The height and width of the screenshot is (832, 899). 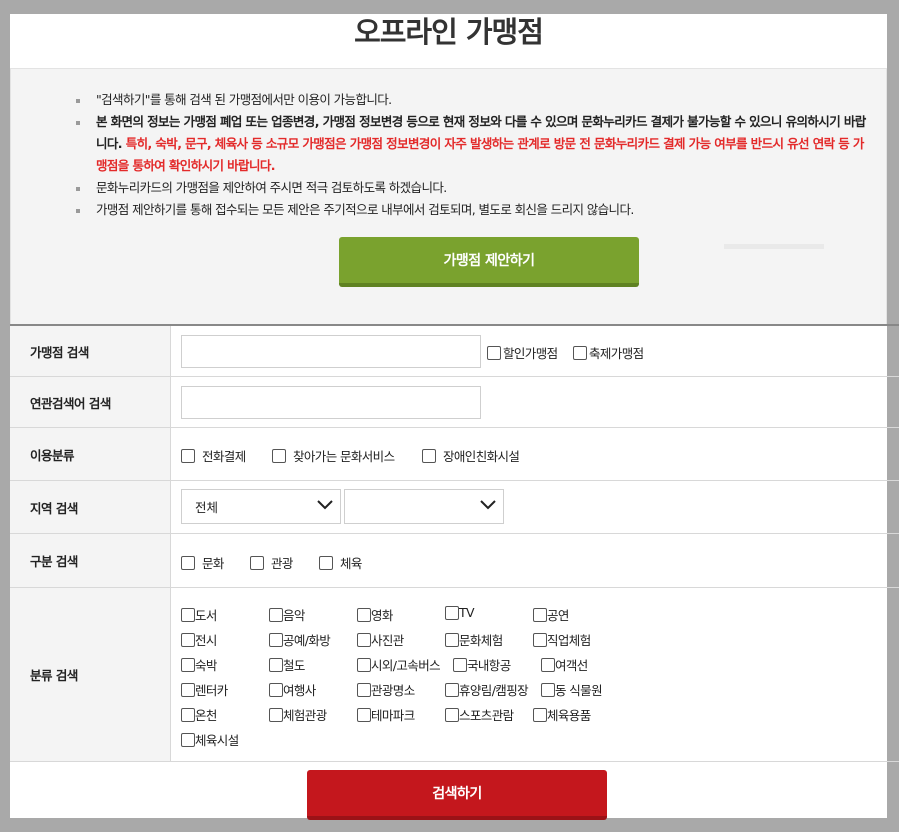 I want to click on row-field: 할인가맹점 축제가맹점, so click(x=535, y=351).